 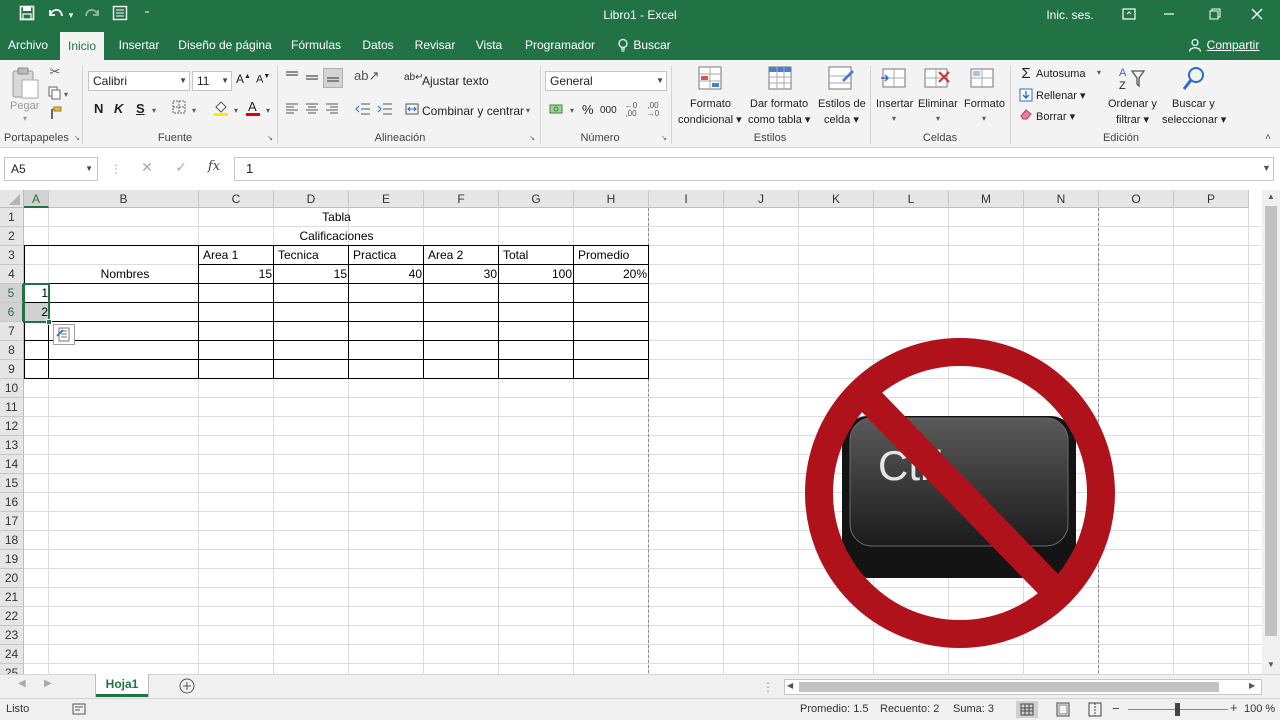 What do you see at coordinates (841, 119) in the screenshot?
I see `cell-styles-label-2: celda ▾` at bounding box center [841, 119].